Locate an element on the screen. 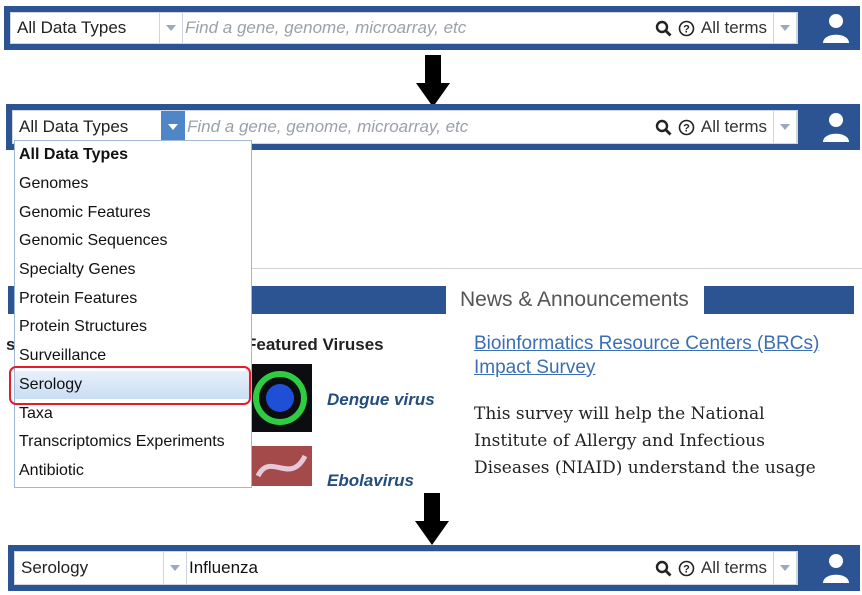 The height and width of the screenshot is (595, 862). news-body-line: Institute of Allergy and Infectious is located at coordinates (619, 441).